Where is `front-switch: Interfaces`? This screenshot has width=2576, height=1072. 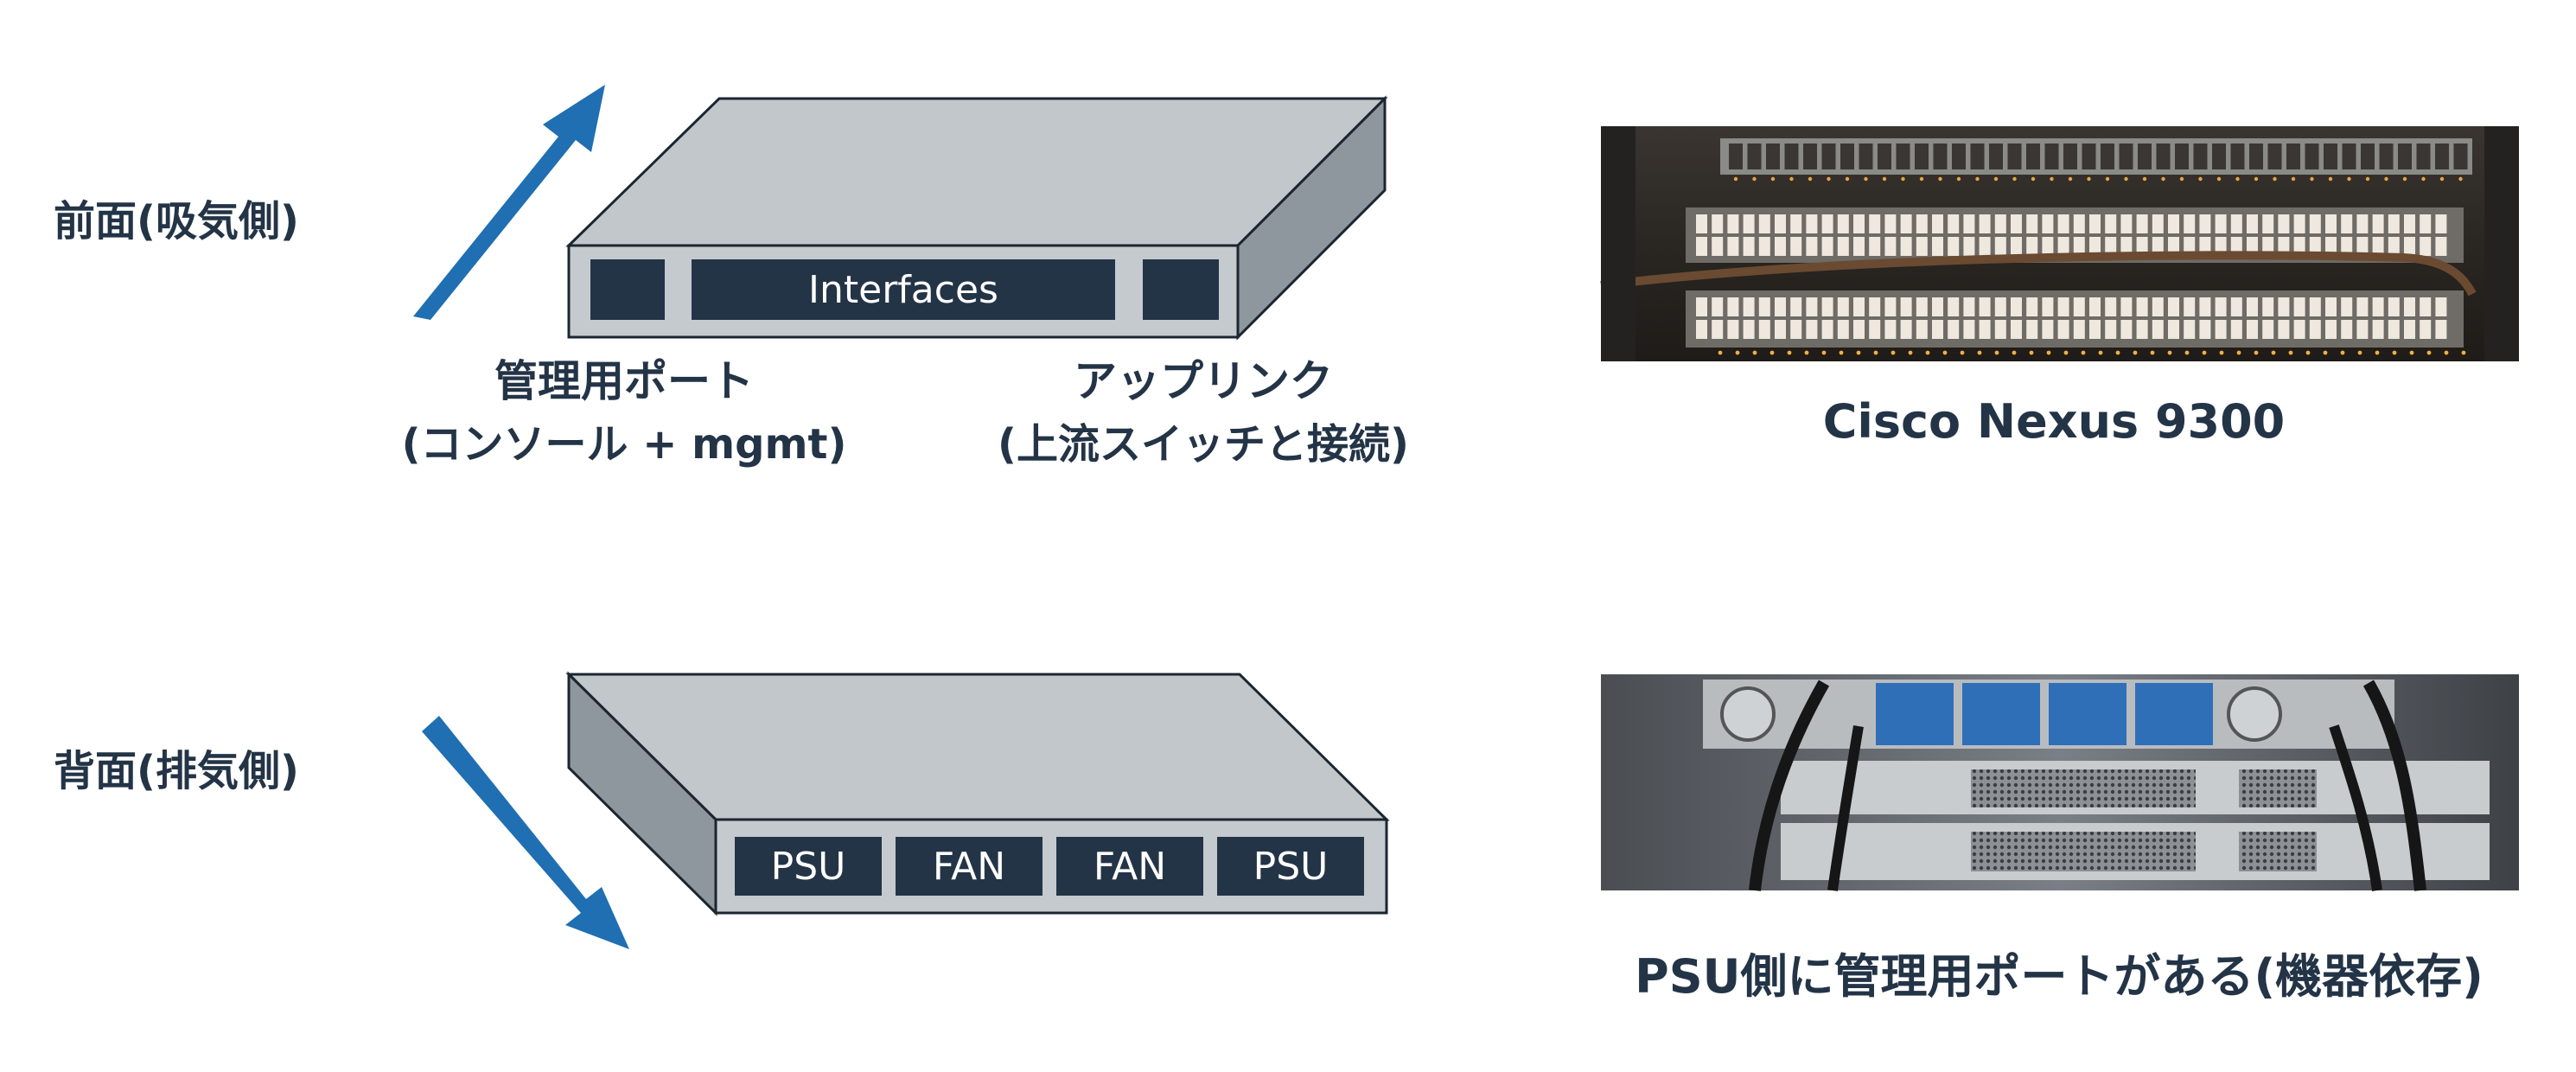
front-switch: Interfaces is located at coordinates (976, 218).